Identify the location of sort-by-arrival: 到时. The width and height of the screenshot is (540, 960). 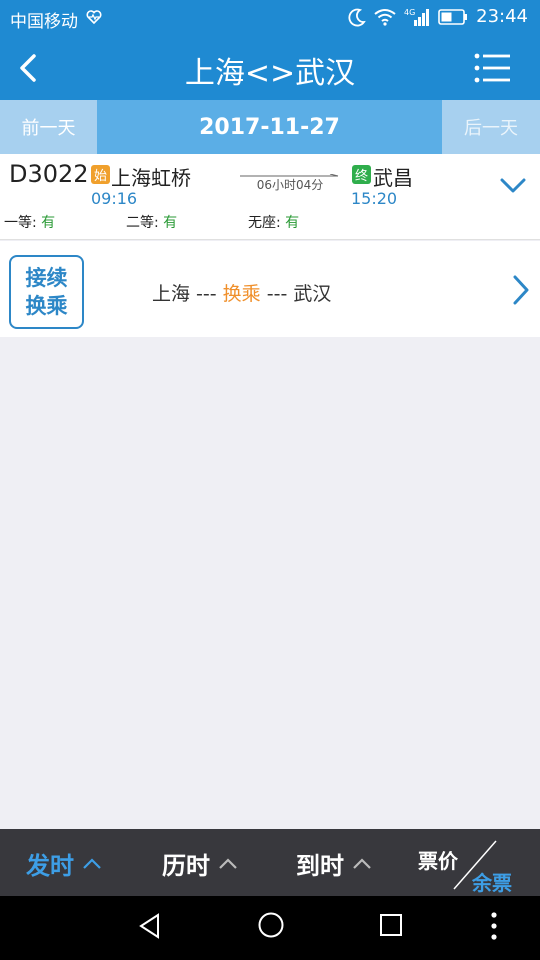
(334, 863).